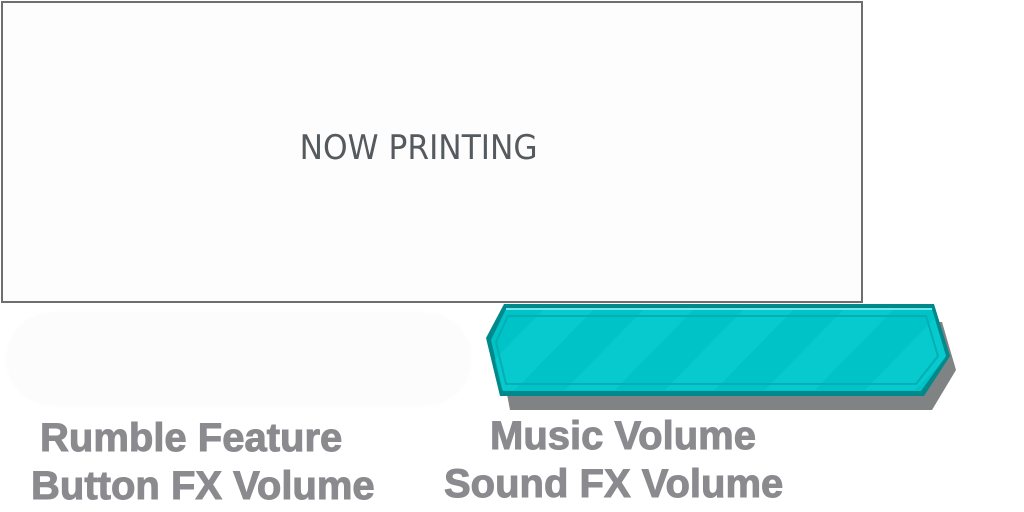  Describe the element at coordinates (191, 438) in the screenshot. I see `rumble-feature-label: Rumble Feature` at that location.